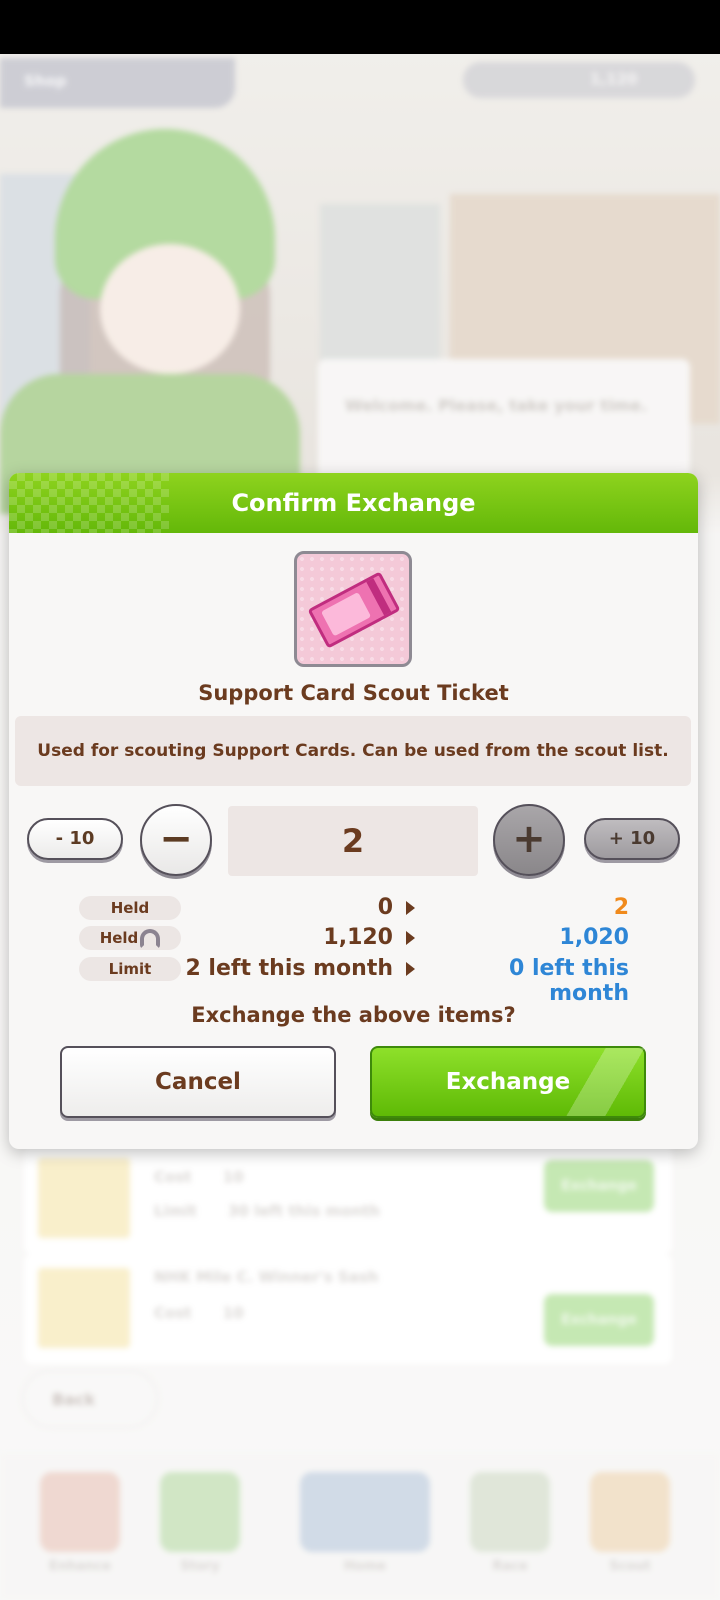  What do you see at coordinates (75, 839) in the screenshot?
I see `minus-10-button: - 10` at bounding box center [75, 839].